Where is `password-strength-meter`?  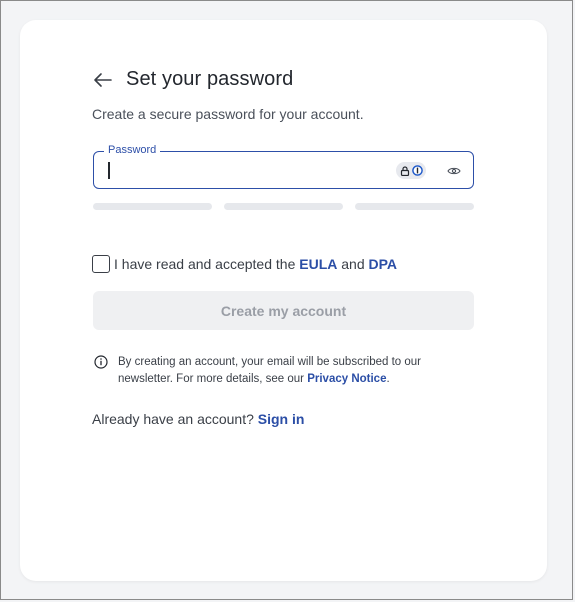
password-strength-meter is located at coordinates (283, 206).